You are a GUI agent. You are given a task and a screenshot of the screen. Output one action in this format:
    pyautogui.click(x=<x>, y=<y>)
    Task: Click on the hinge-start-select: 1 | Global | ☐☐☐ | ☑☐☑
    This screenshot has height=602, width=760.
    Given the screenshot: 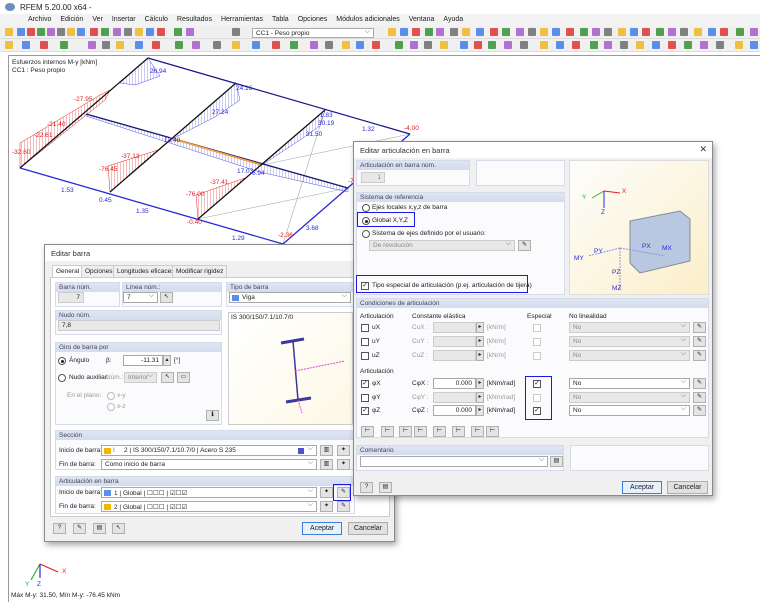 What is the action you would take?
    pyautogui.click(x=209, y=492)
    